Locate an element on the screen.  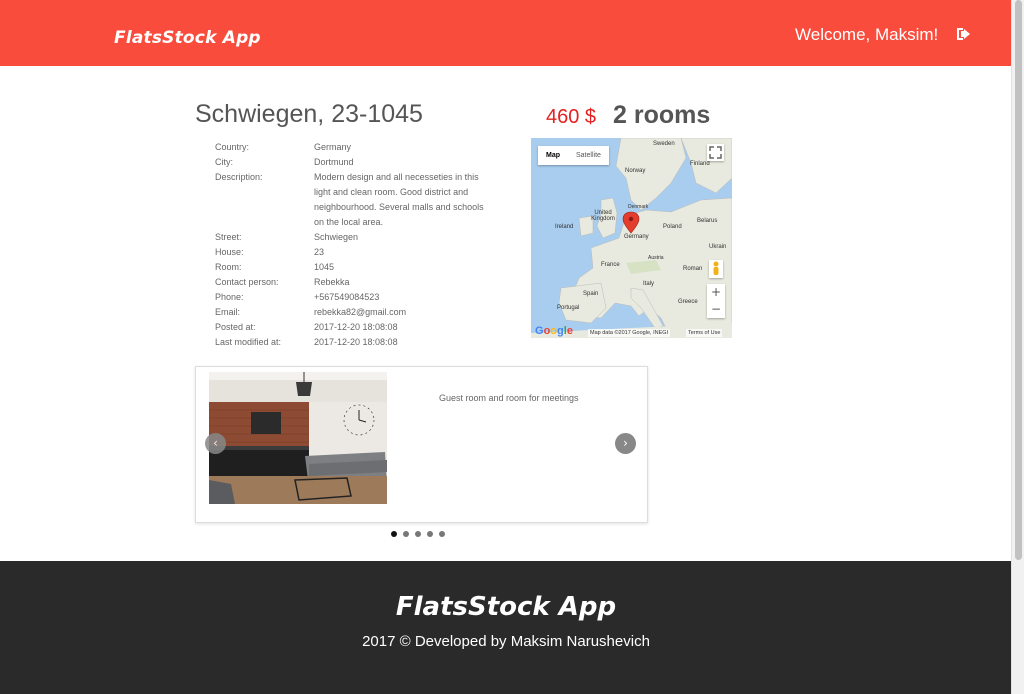
detail-row-phone: Phone: +567549084523 is located at coordinates (354, 297).